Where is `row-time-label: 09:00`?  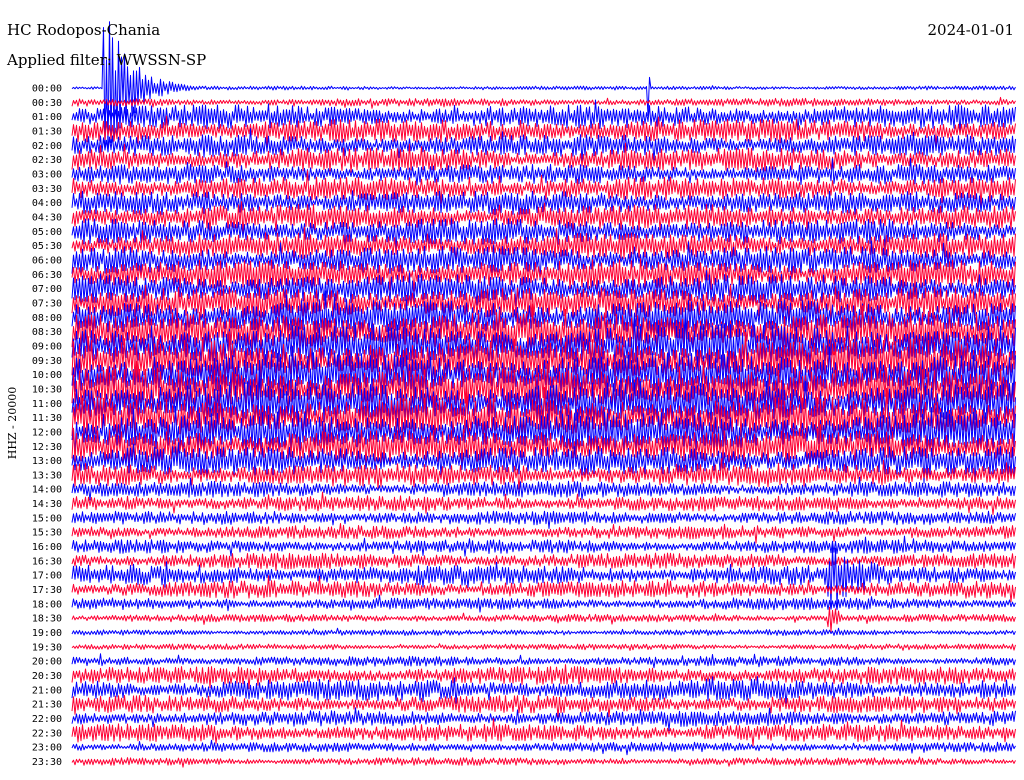 row-time-label: 09:00 is located at coordinates (47, 346).